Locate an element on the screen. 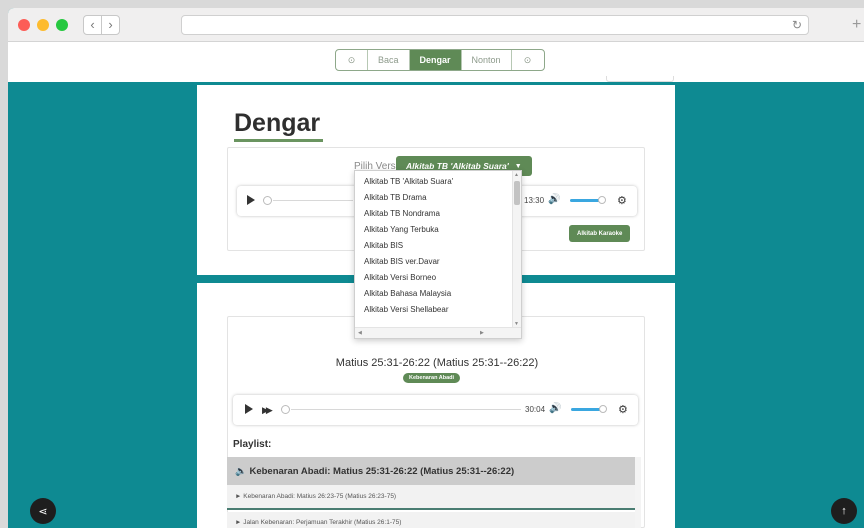  share-button: ⋖ is located at coordinates (43, 511).